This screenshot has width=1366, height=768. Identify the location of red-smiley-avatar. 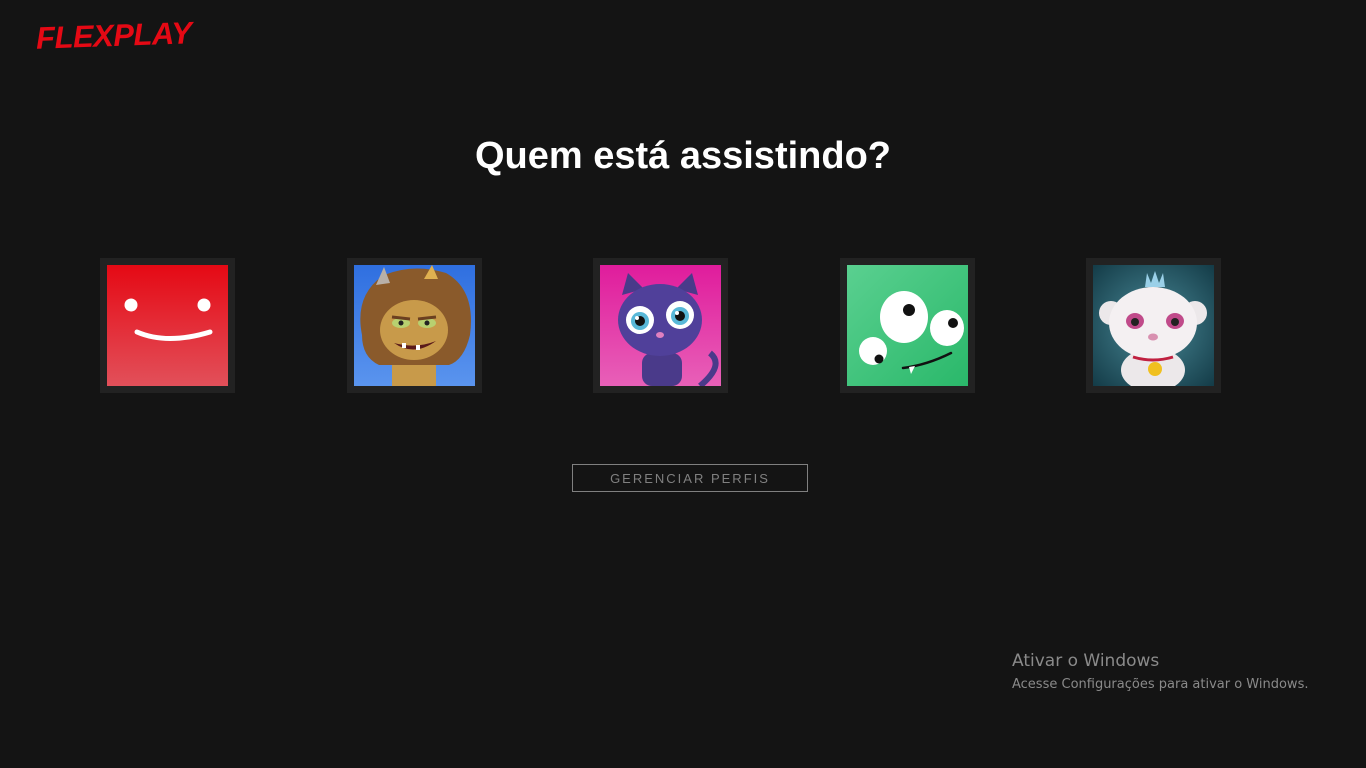
(167, 325).